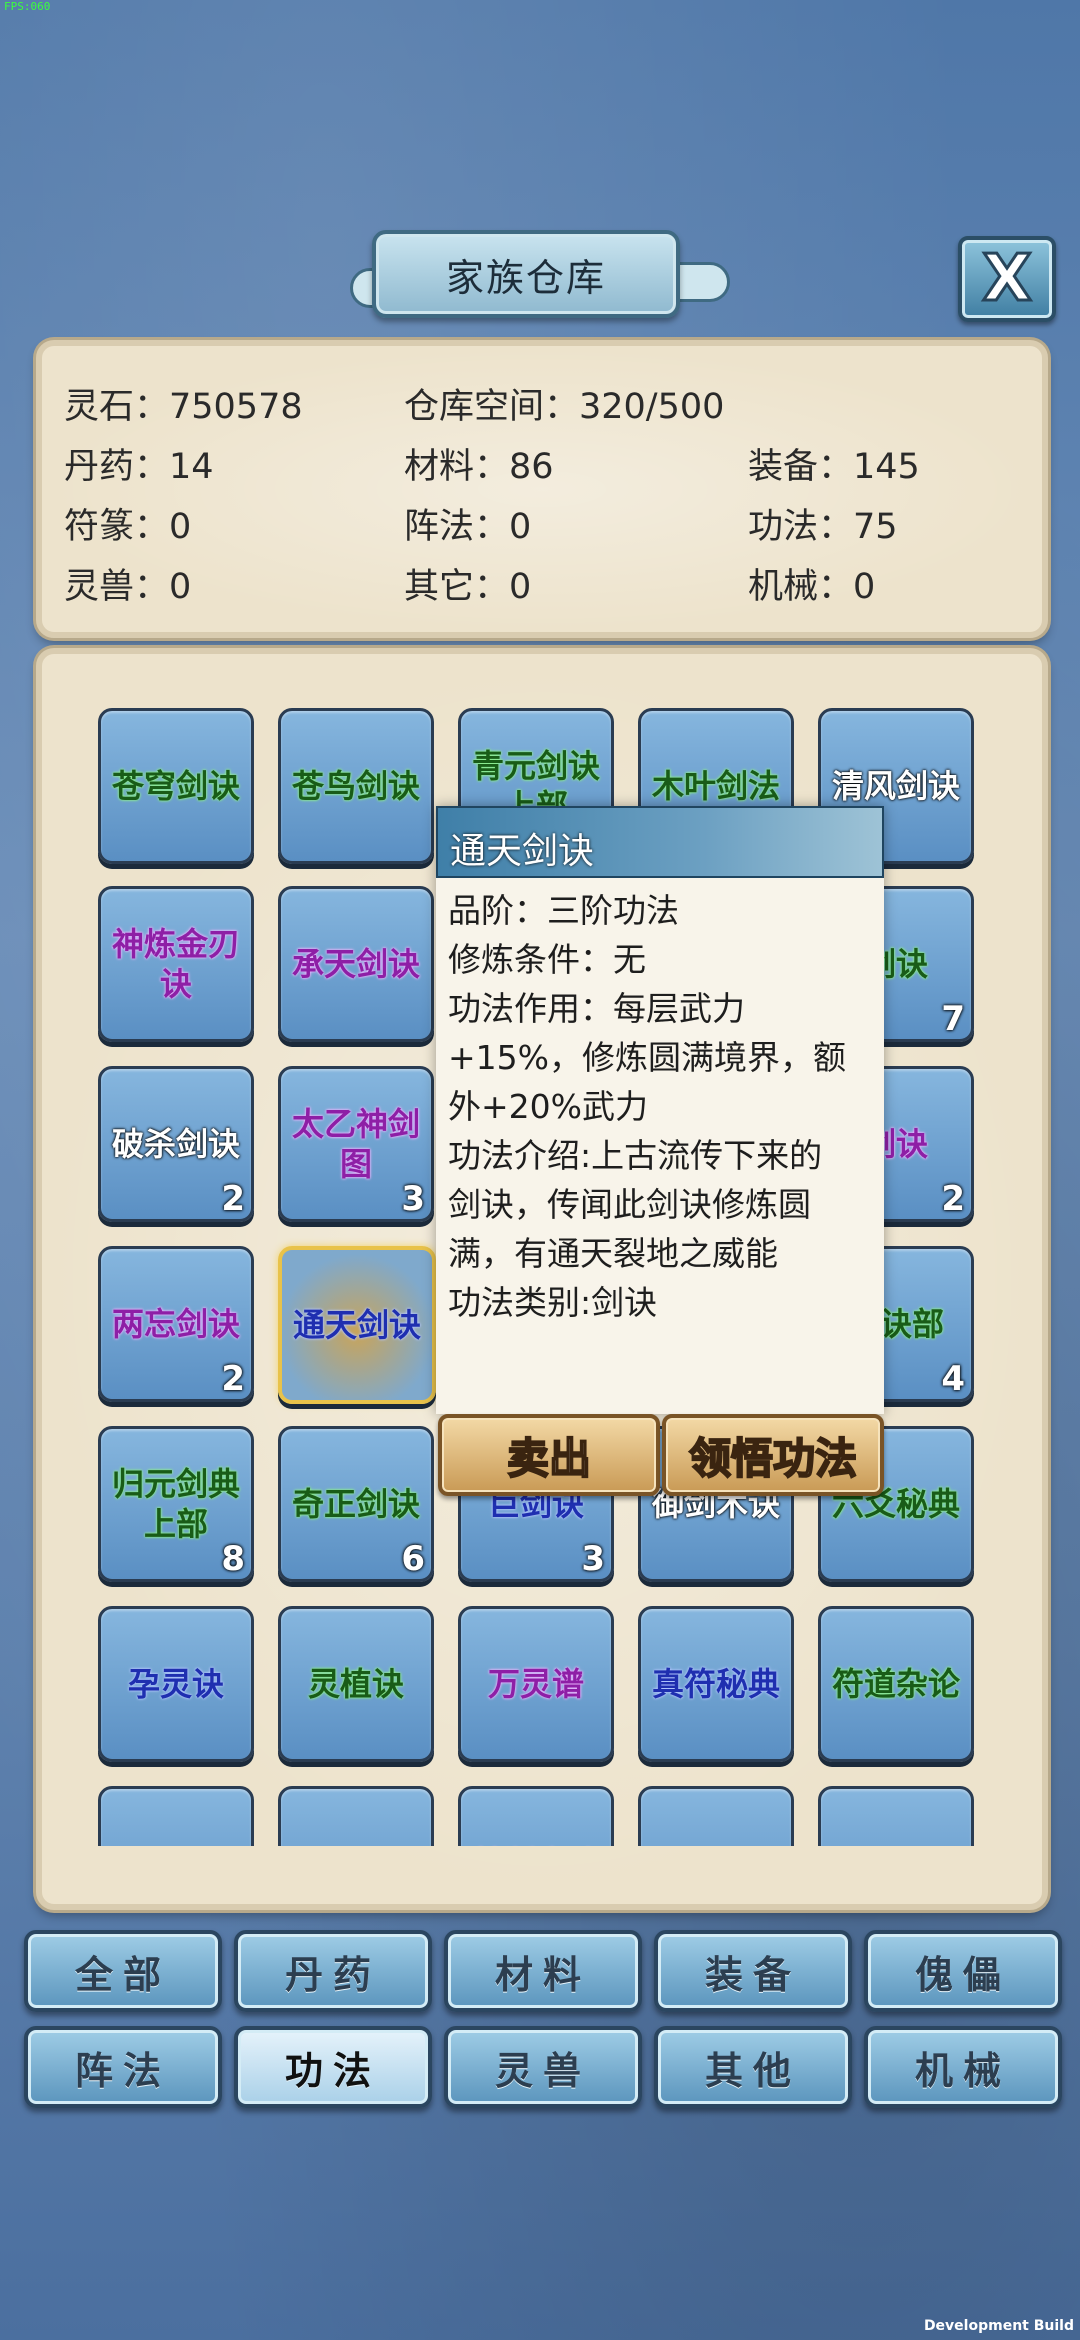 The height and width of the screenshot is (2340, 1080). I want to click on development-build-label: Development Build, so click(998, 2326).